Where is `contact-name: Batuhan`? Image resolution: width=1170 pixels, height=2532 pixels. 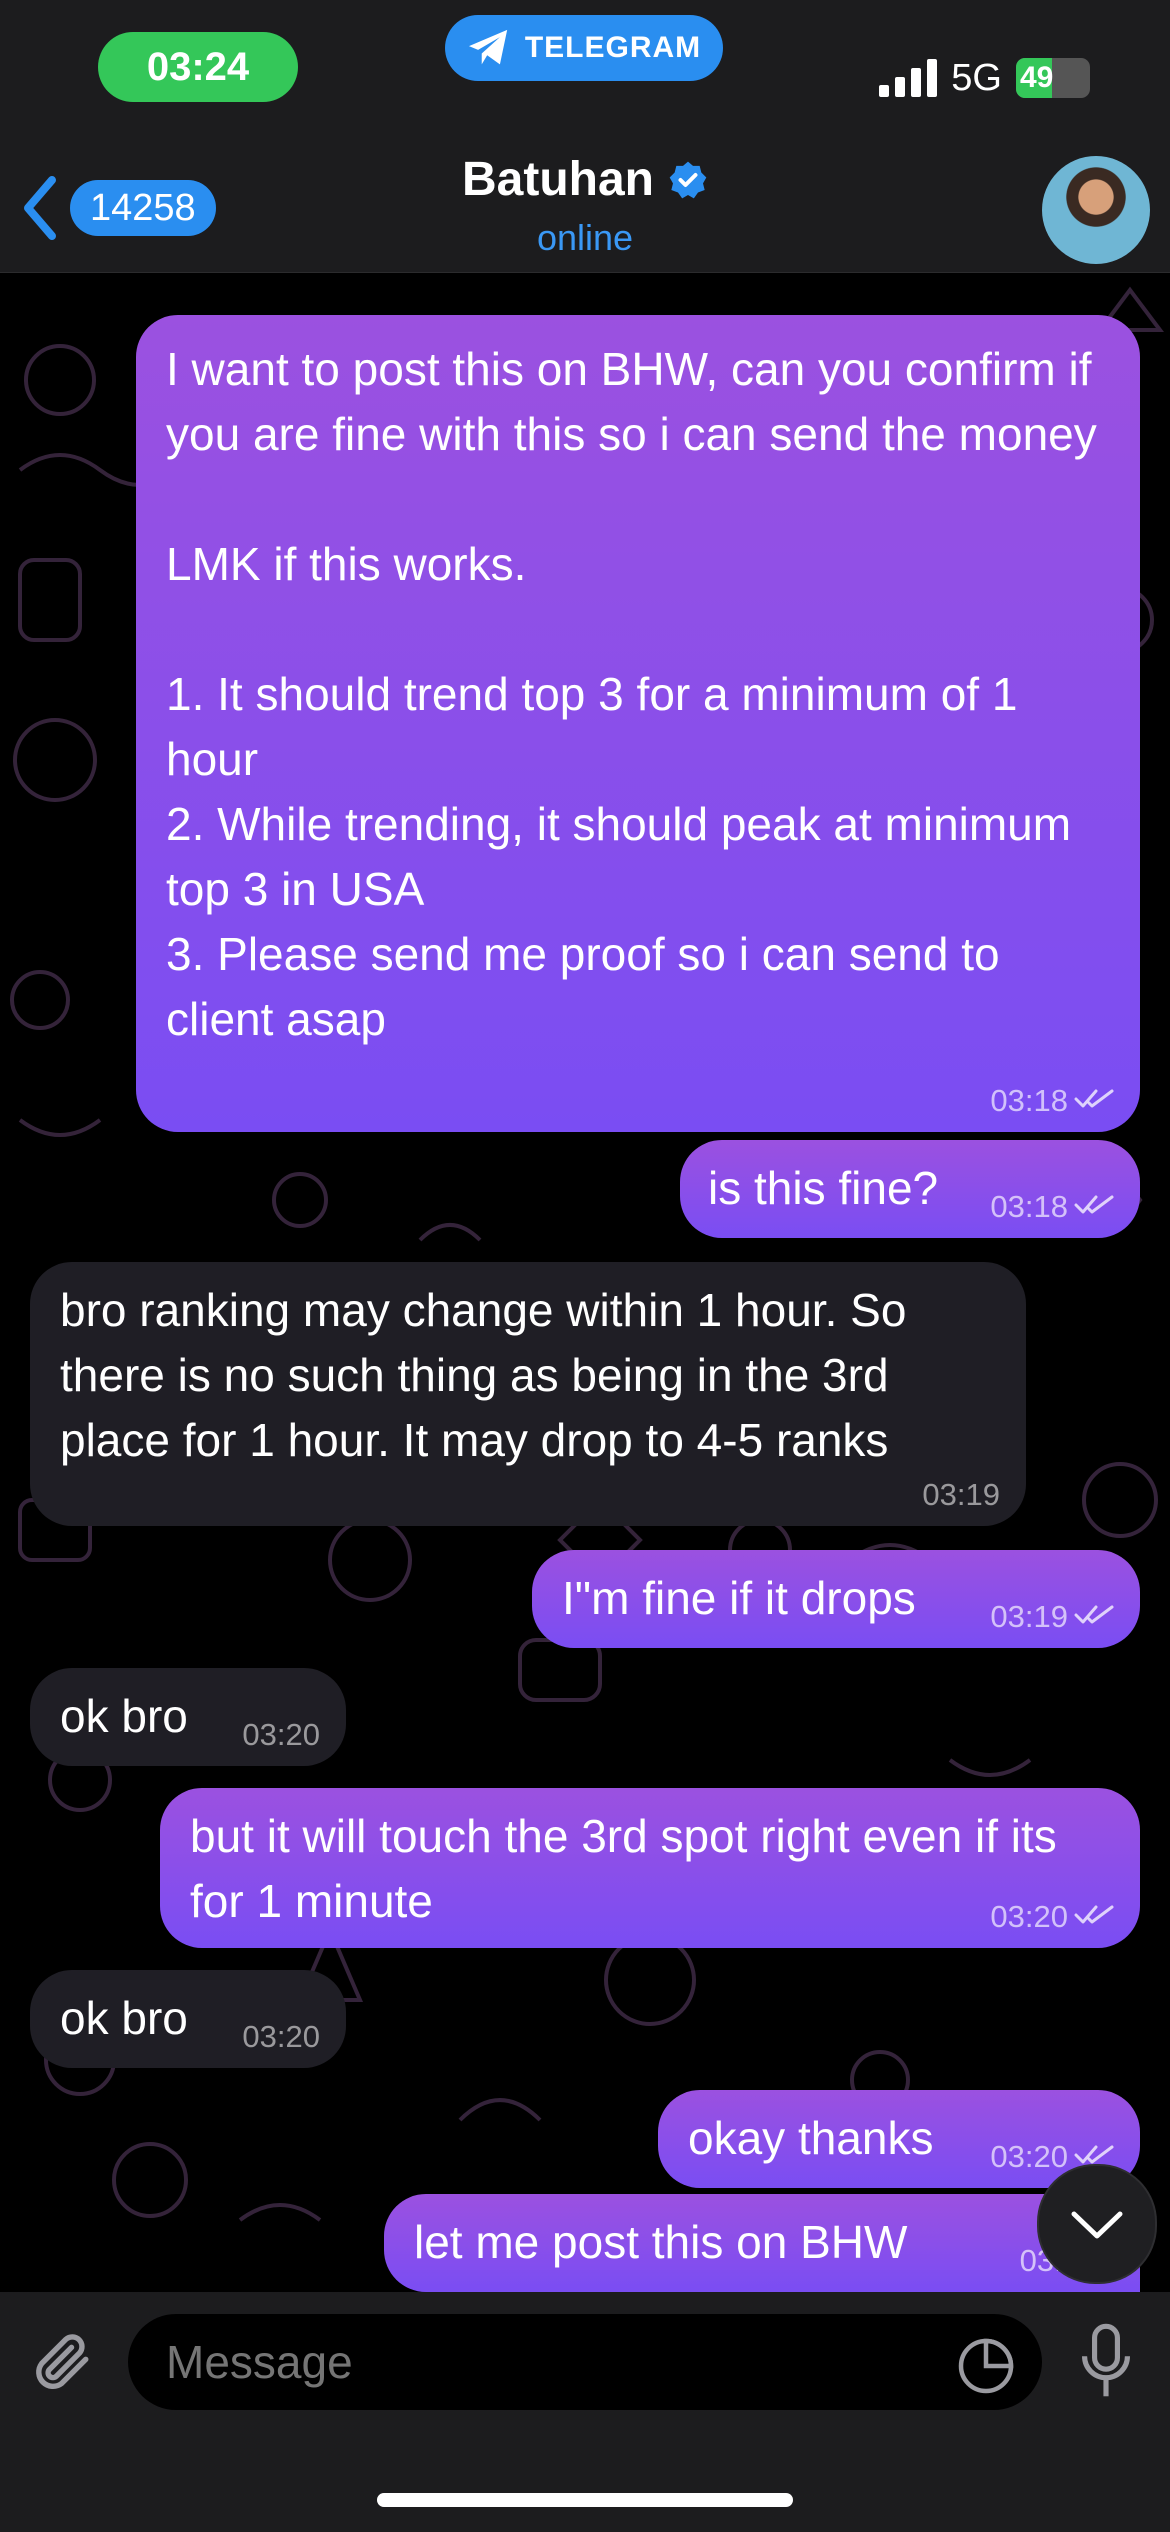 contact-name: Batuhan is located at coordinates (558, 179).